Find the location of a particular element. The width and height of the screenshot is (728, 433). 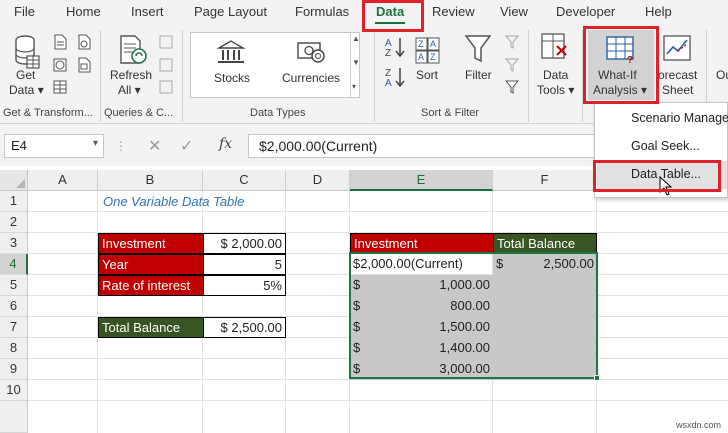

name-box: E4 ▾ is located at coordinates (54, 146).